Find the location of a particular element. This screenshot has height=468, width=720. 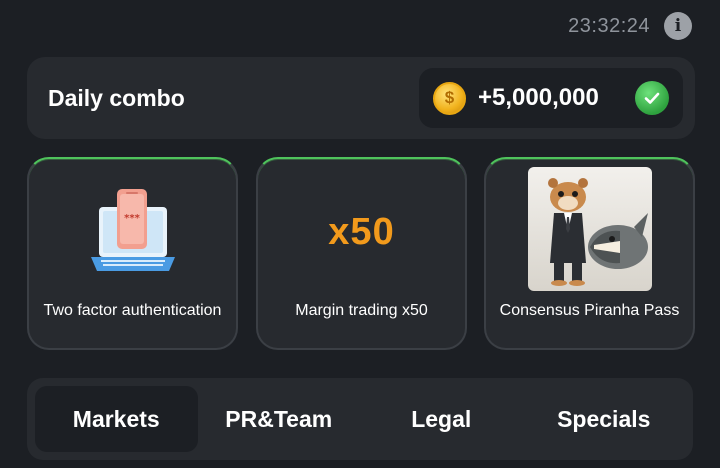

card-label: Two factor authentication is located at coordinates (132, 310).